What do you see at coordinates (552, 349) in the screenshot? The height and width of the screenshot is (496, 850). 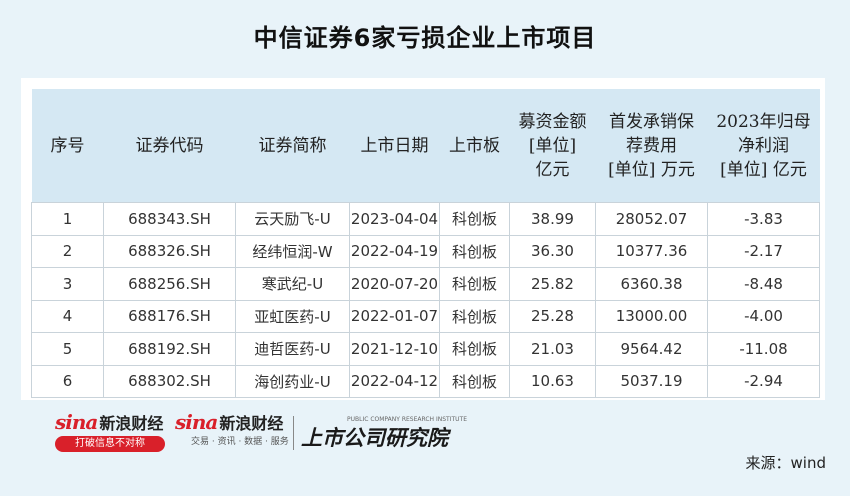 I see `cell-raised: 21.03` at bounding box center [552, 349].